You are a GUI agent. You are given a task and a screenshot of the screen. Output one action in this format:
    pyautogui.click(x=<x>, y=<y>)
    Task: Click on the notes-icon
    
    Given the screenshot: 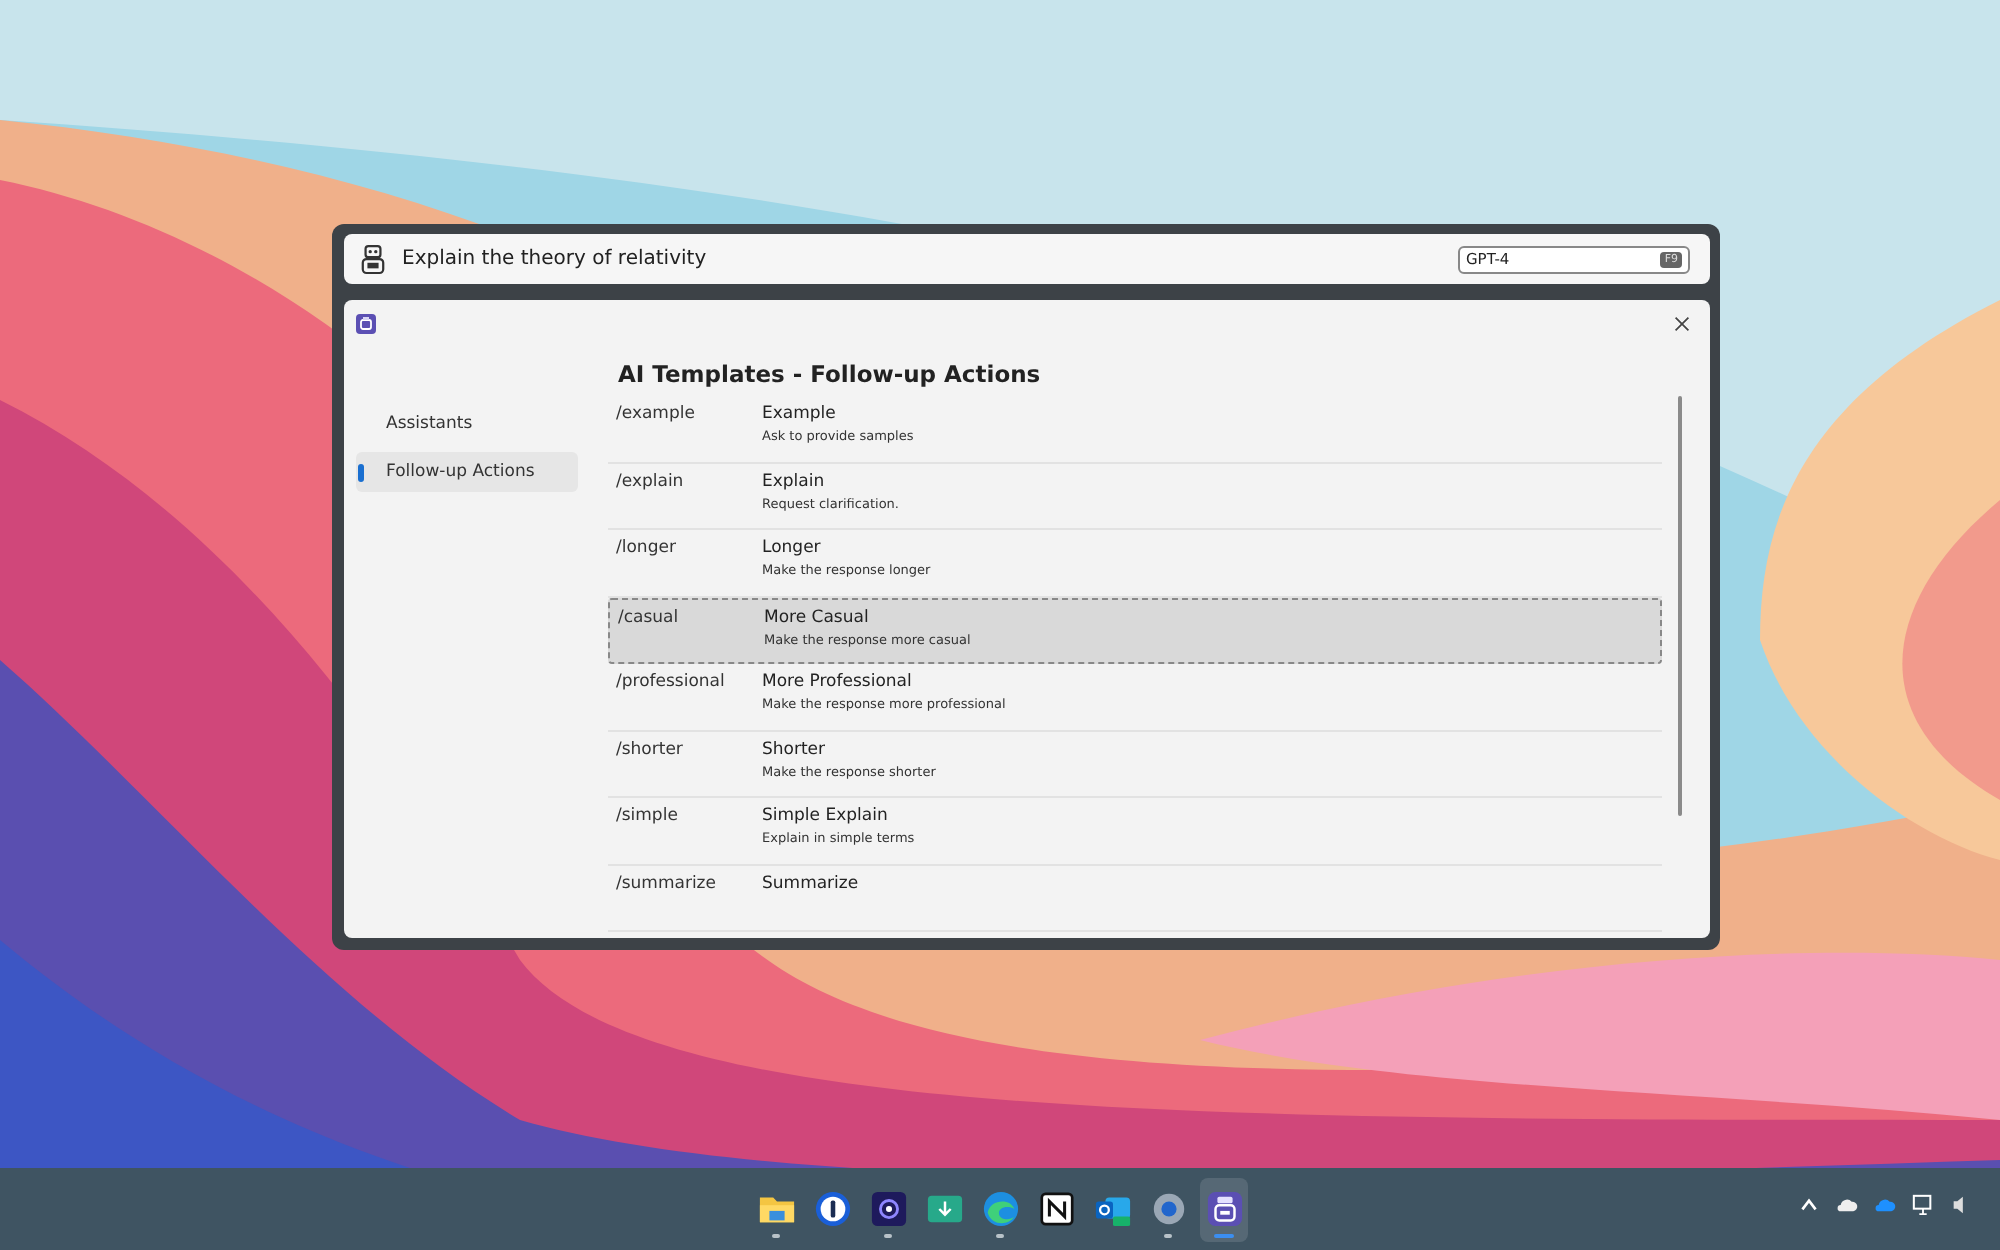 What is the action you would take?
    pyautogui.click(x=1056, y=1209)
    